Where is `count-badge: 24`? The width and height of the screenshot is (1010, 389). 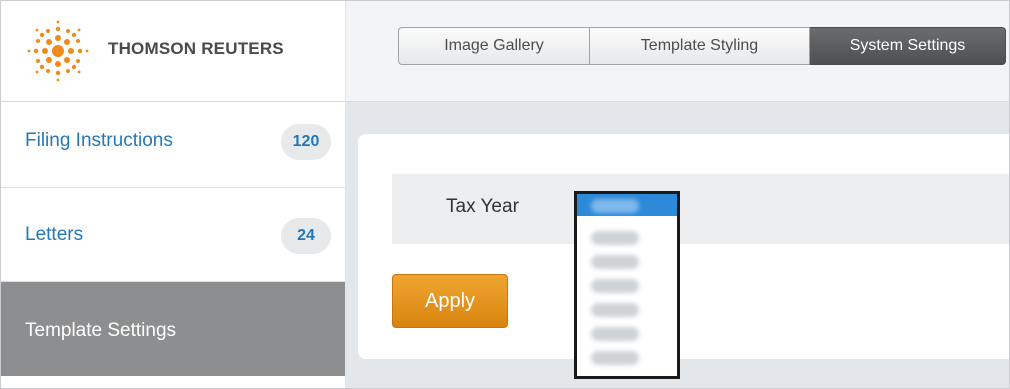 count-badge: 24 is located at coordinates (306, 236).